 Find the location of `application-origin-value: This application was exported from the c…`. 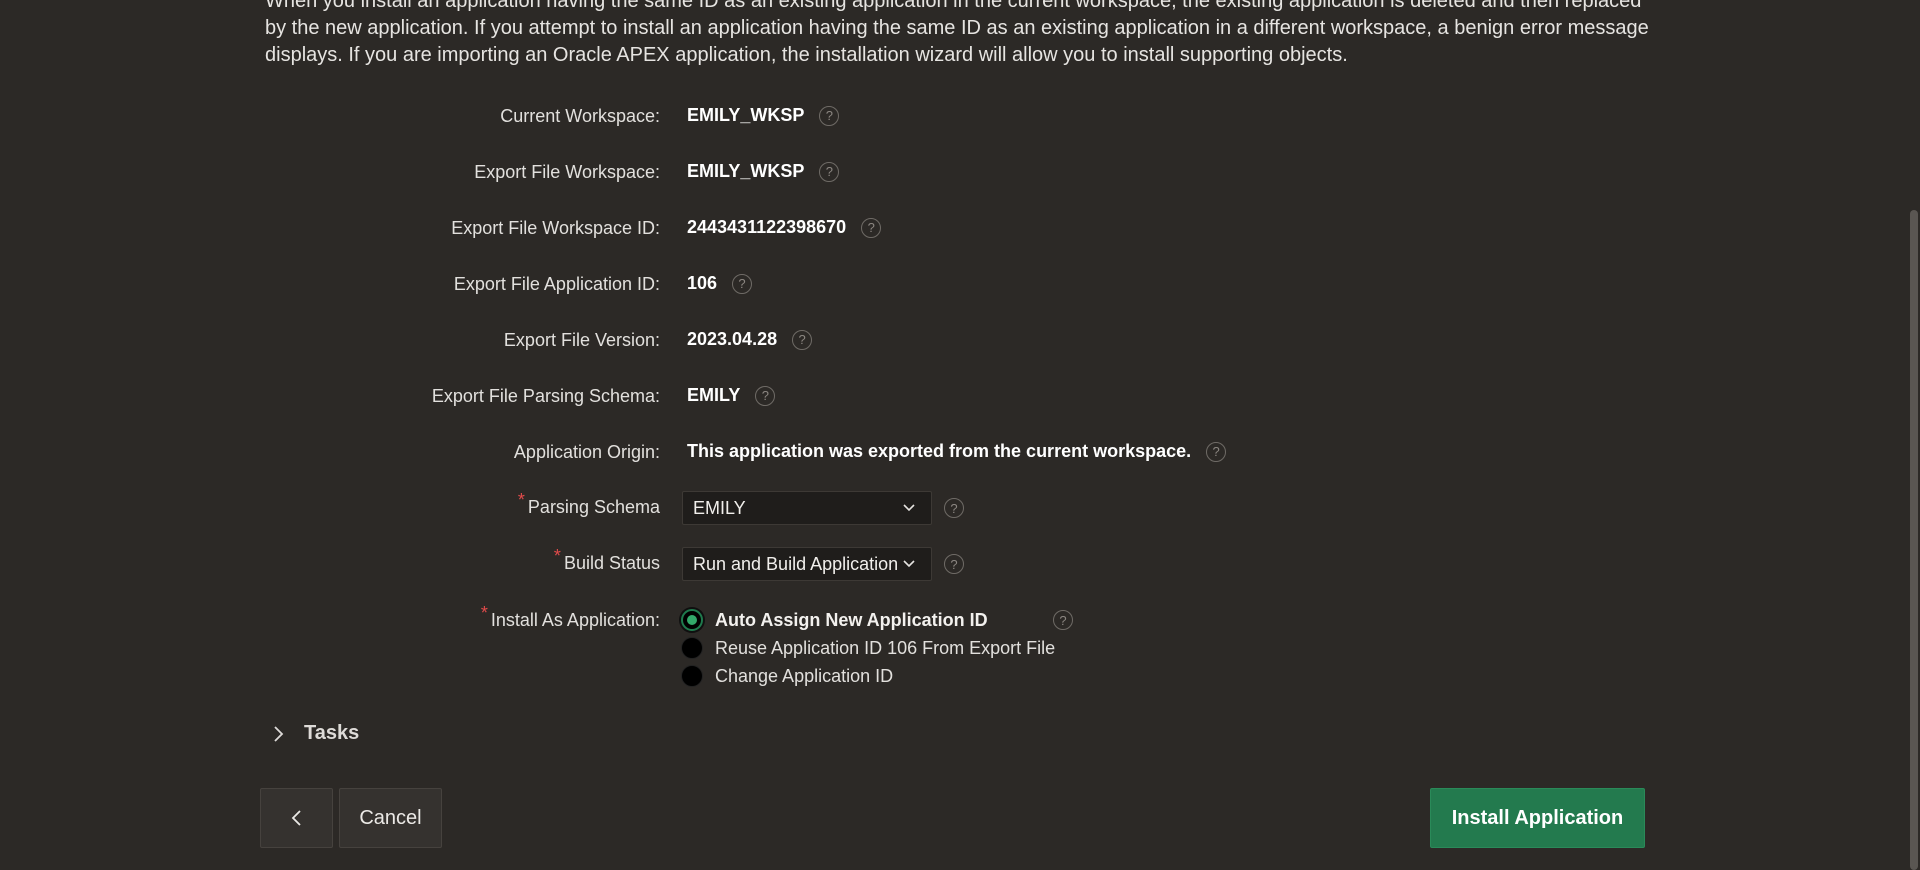

application-origin-value: This application was exported from the c… is located at coordinates (957, 451).